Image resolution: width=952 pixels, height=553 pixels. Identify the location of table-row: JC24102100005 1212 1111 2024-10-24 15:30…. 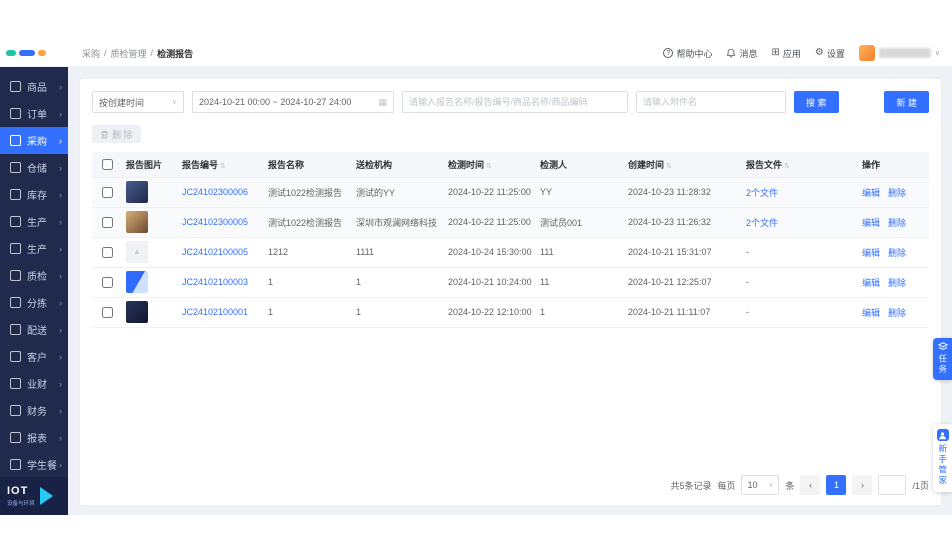
(510, 252).